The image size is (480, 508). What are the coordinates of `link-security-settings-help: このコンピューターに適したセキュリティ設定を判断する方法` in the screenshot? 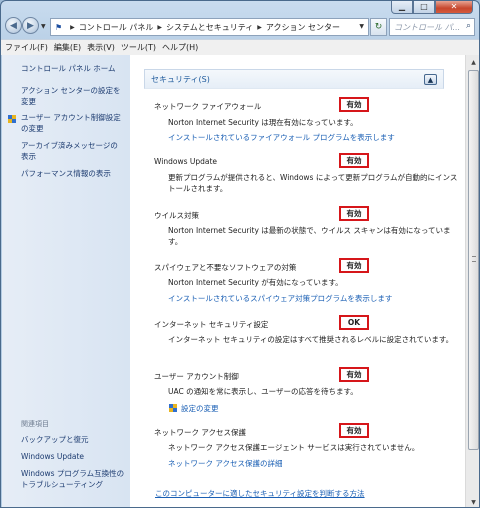 It's located at (260, 493).